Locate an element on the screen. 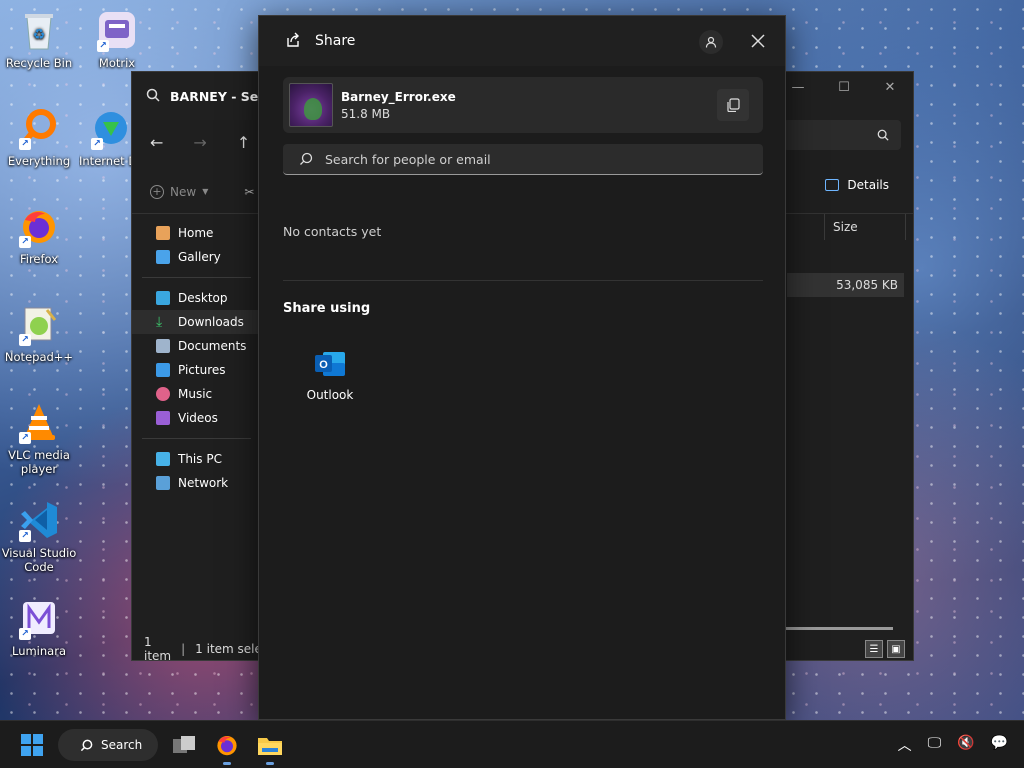 The image size is (1024, 768). taskbar-search-label: Search is located at coordinates (122, 745).